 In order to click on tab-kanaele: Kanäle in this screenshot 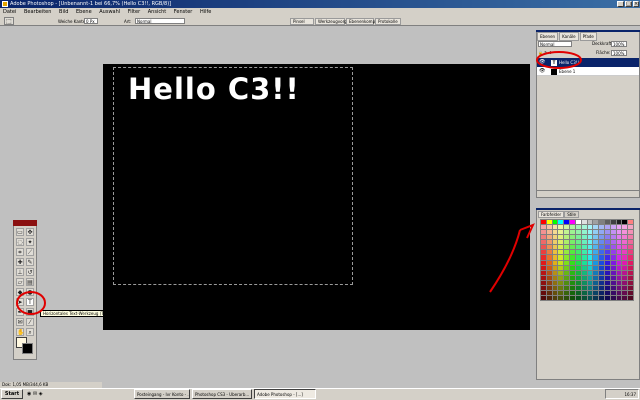, I will do `click(569, 36)`.